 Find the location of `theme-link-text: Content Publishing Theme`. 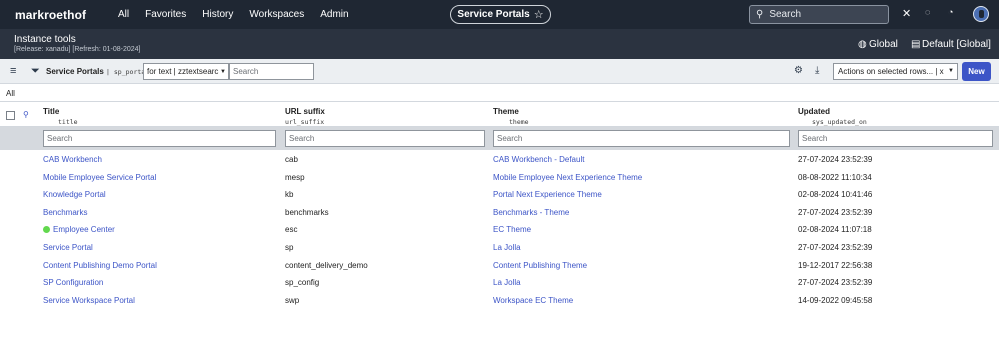

theme-link-text: Content Publishing Theme is located at coordinates (540, 265).